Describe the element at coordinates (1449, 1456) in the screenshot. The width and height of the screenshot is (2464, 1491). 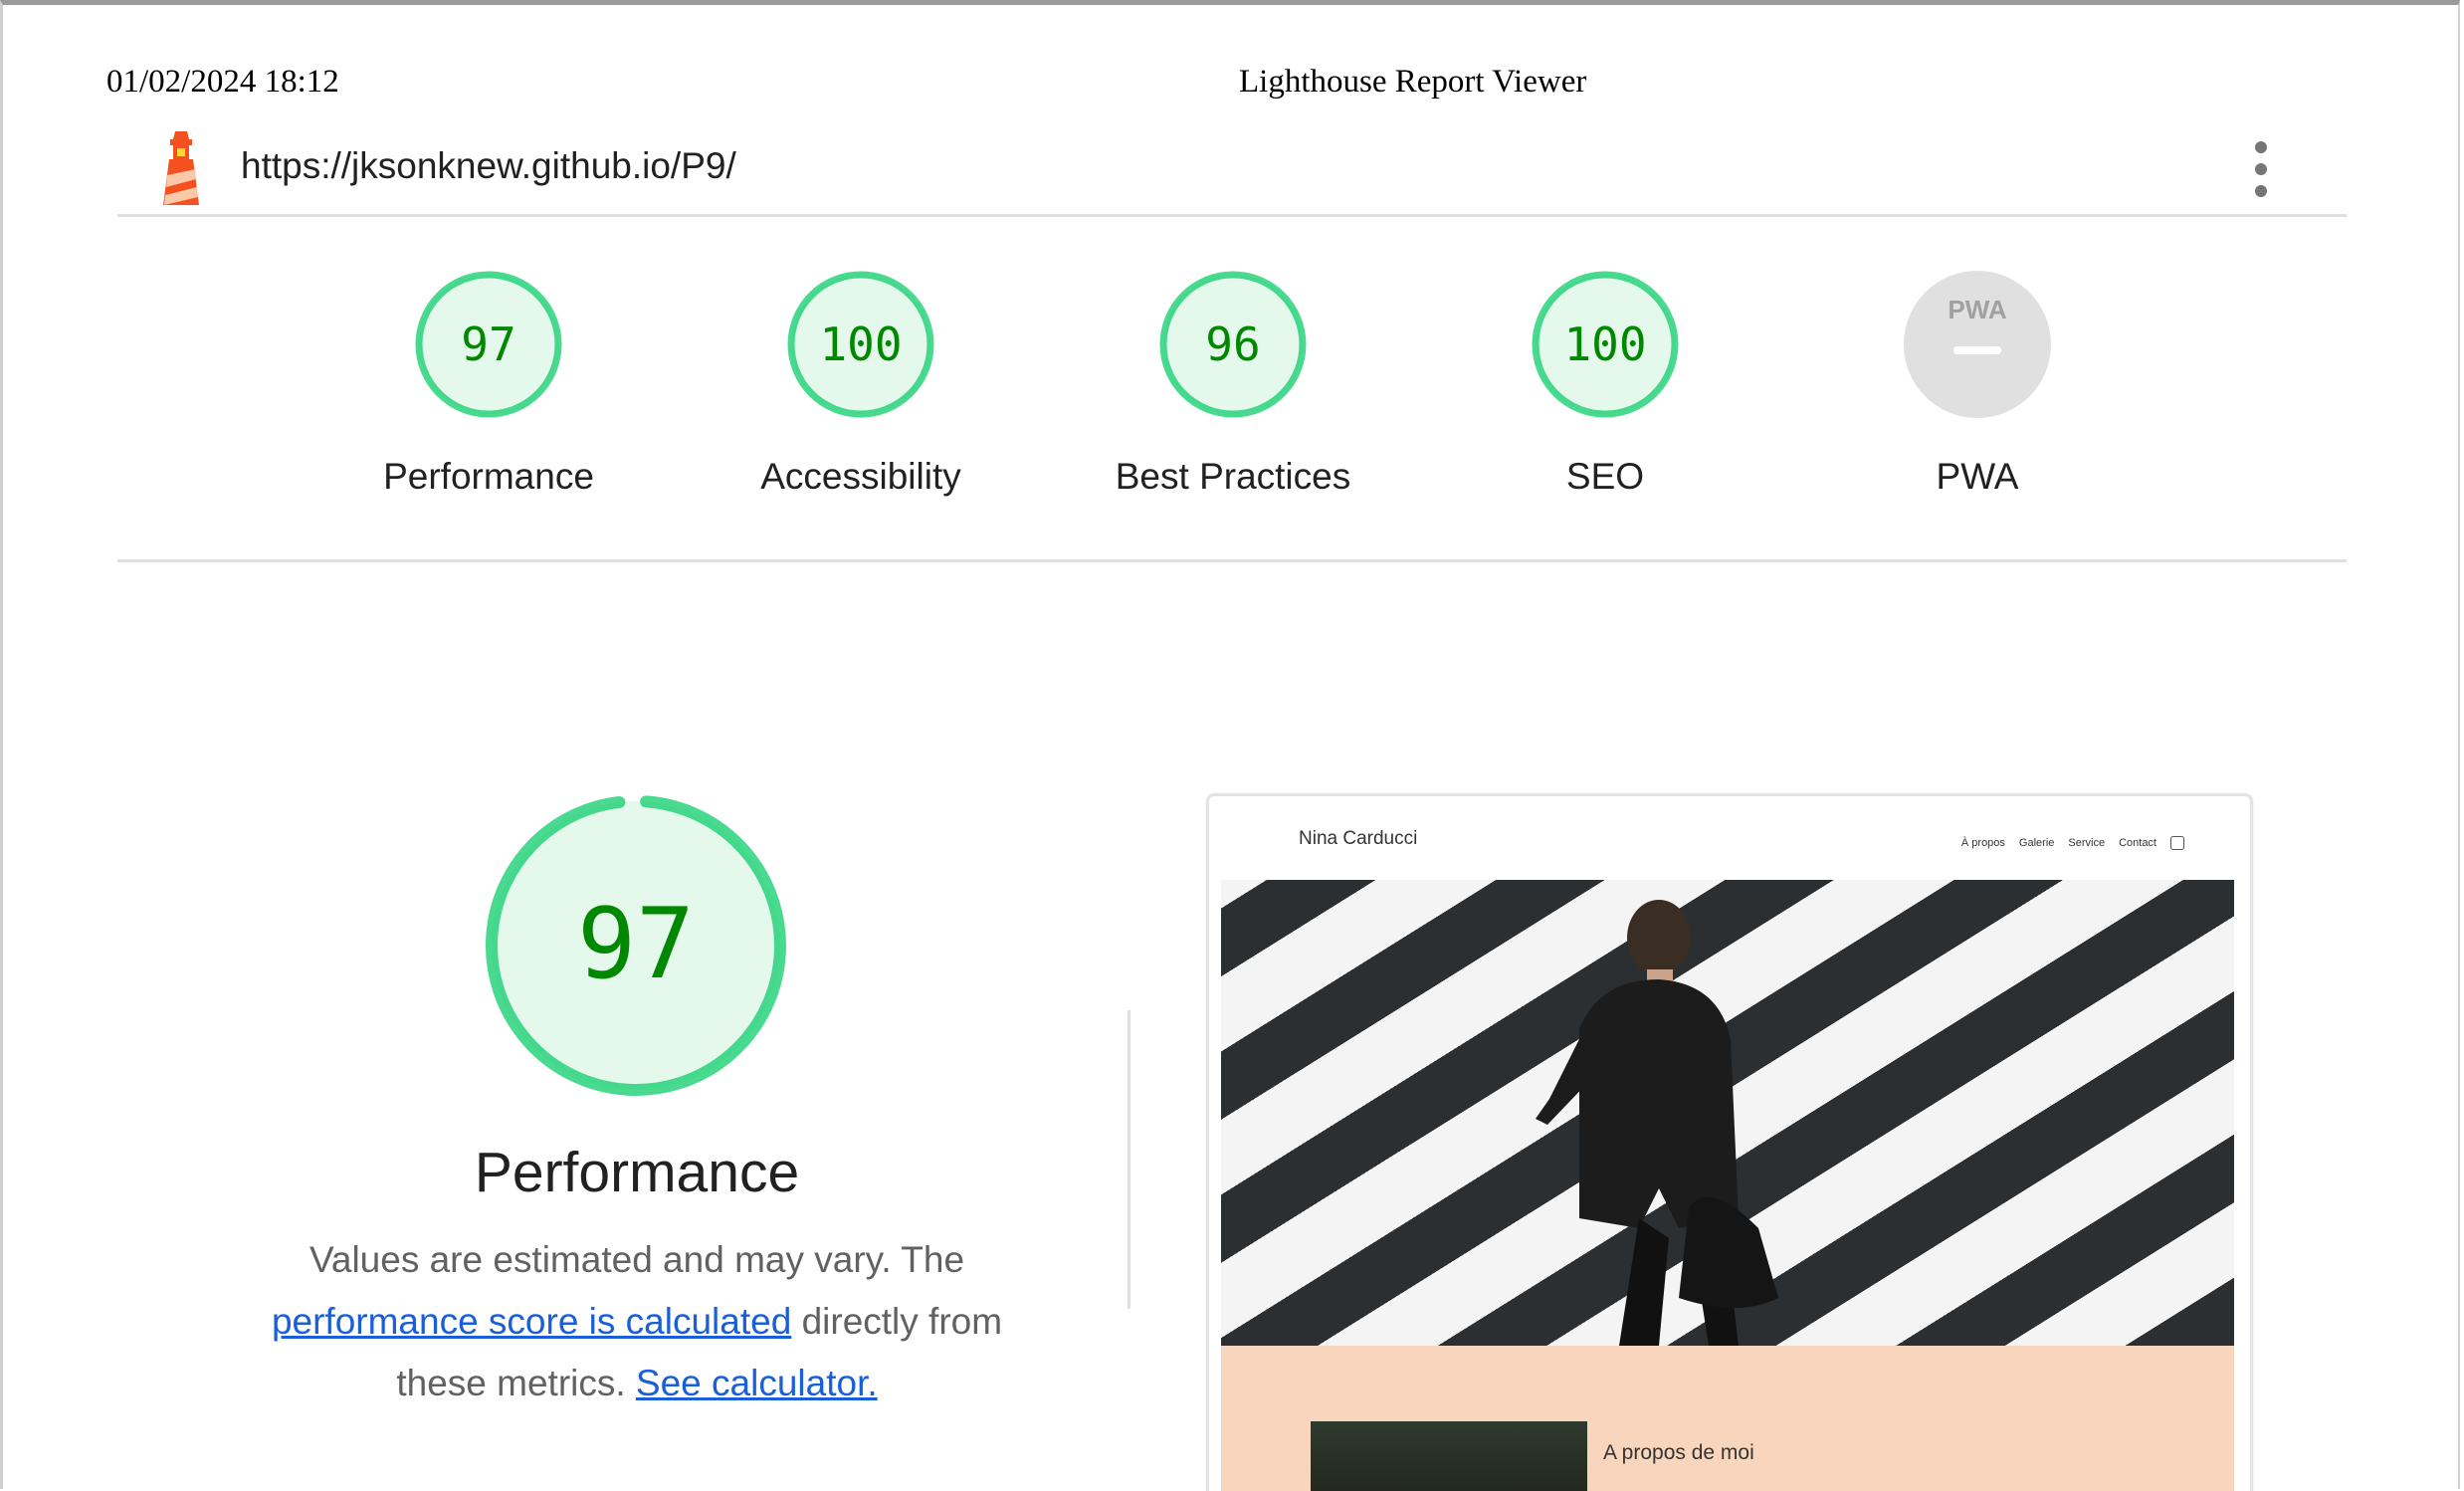
I see `screenshot-portrait` at that location.